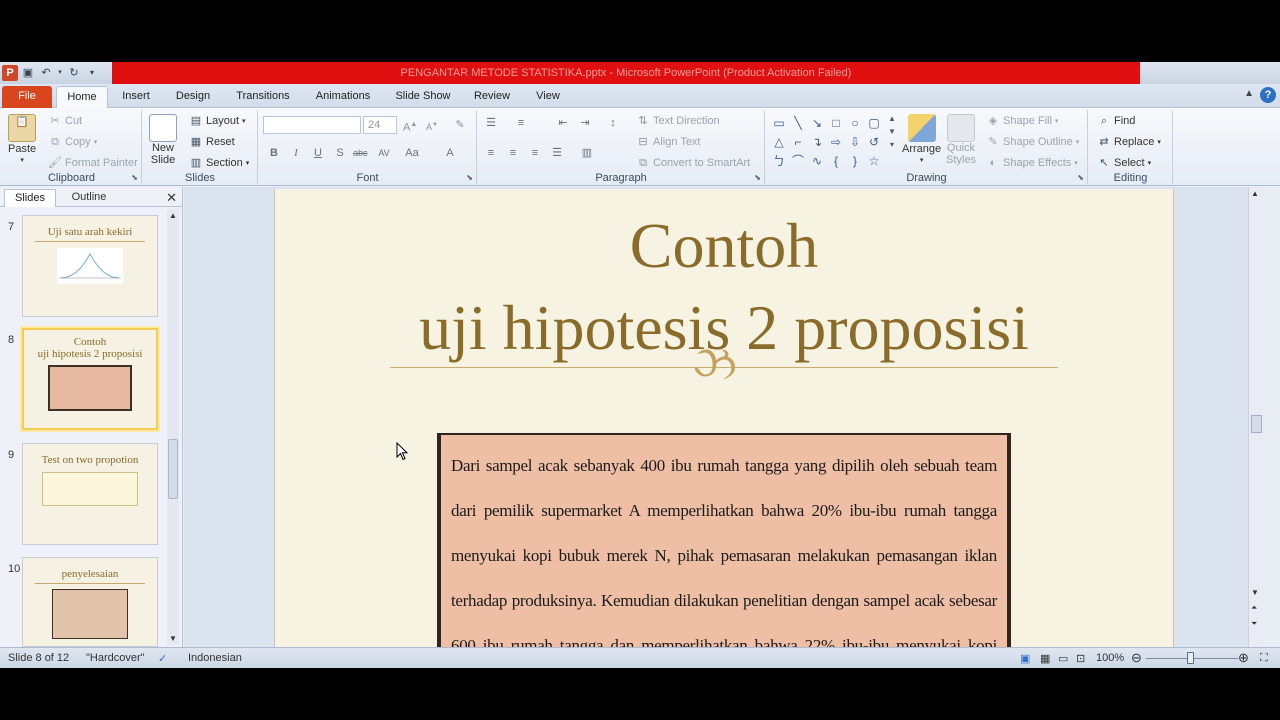 This screenshot has height=720, width=1280. Describe the element at coordinates (1080, 177) in the screenshot. I see `drawing-launcher-icon: ⬊` at that location.